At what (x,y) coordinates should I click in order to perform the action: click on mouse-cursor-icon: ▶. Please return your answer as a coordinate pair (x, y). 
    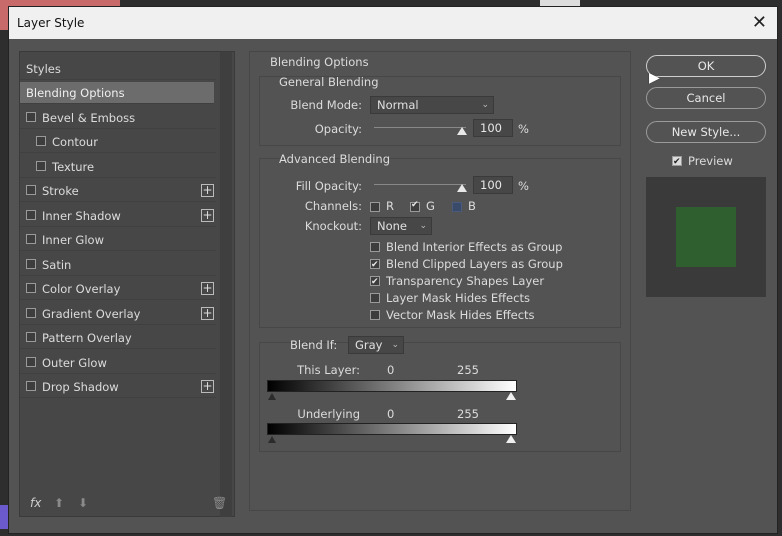
    Looking at the image, I should click on (654, 78).